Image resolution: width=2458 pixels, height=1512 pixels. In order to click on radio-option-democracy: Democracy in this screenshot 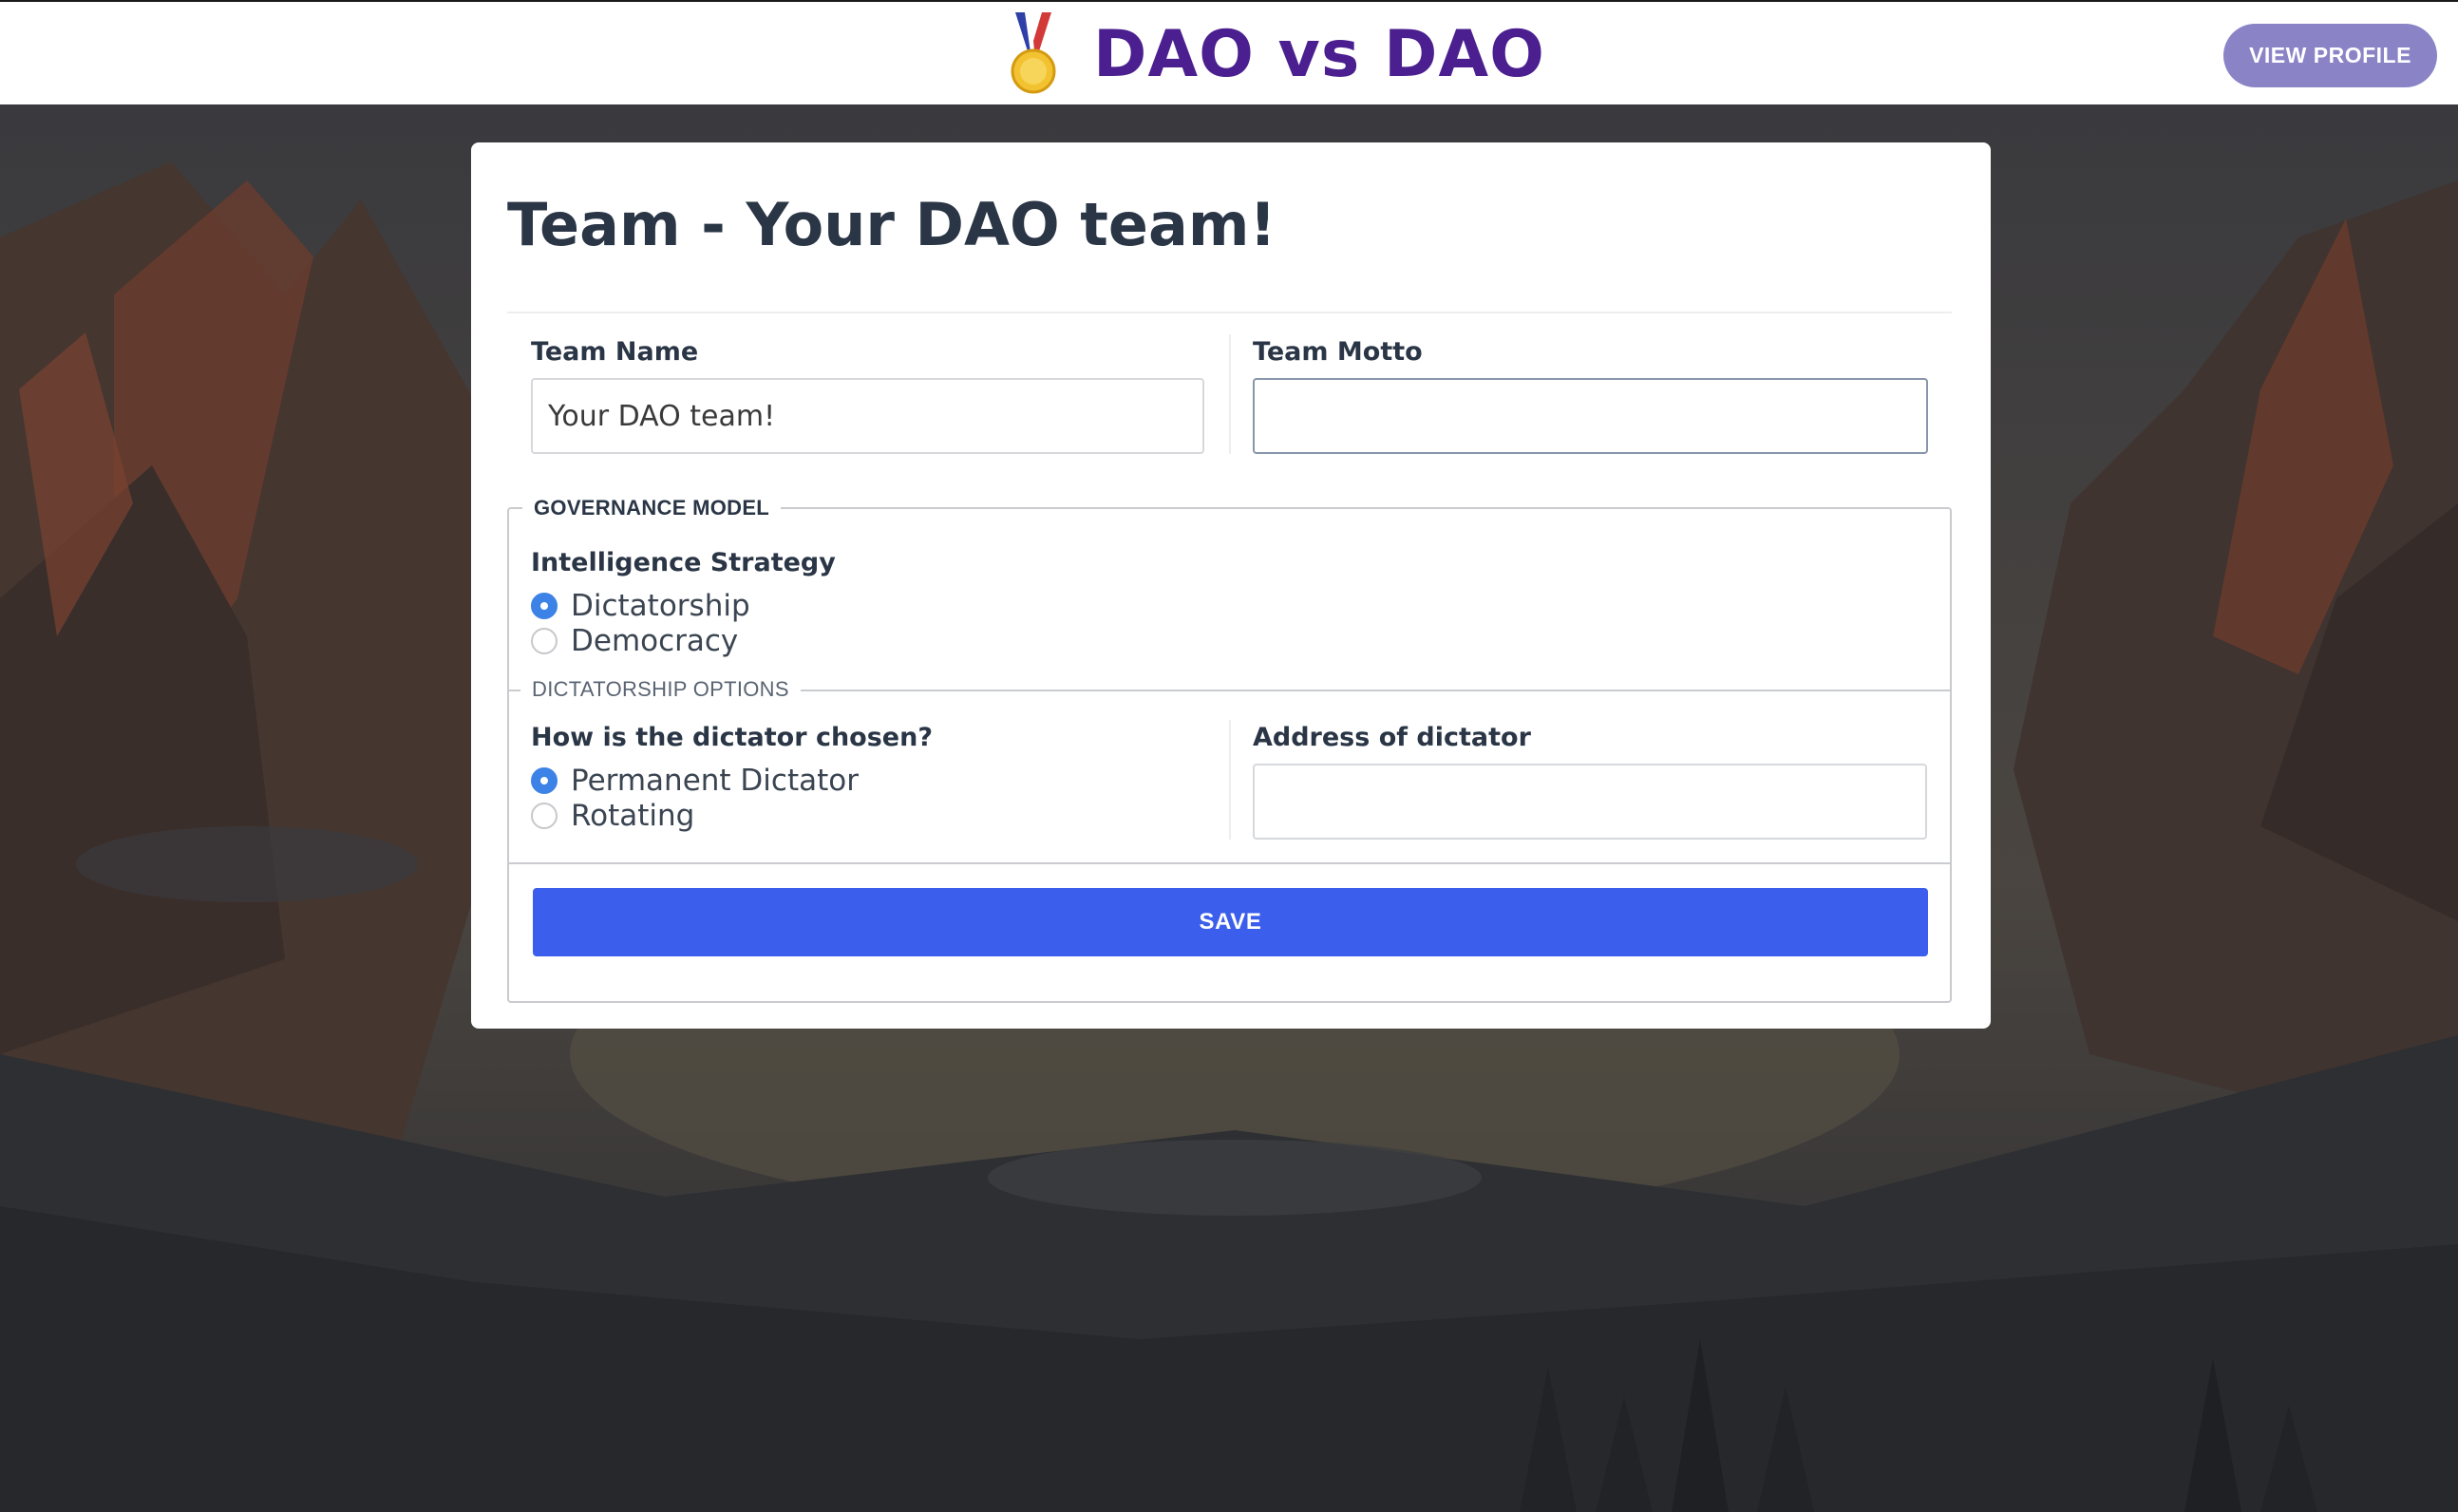, I will do `click(635, 641)`.